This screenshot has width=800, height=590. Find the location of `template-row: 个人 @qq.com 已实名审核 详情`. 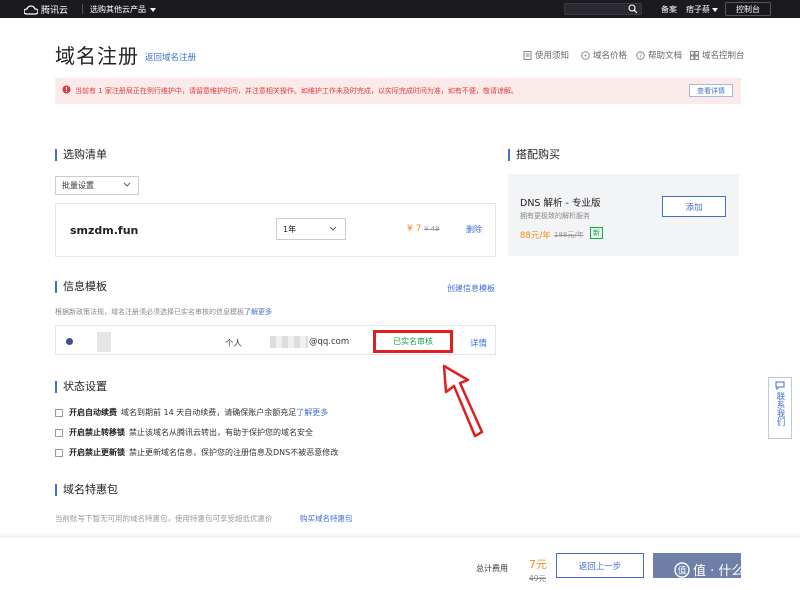

template-row: 个人 @qq.com 已实名审核 详情 is located at coordinates (275, 340).